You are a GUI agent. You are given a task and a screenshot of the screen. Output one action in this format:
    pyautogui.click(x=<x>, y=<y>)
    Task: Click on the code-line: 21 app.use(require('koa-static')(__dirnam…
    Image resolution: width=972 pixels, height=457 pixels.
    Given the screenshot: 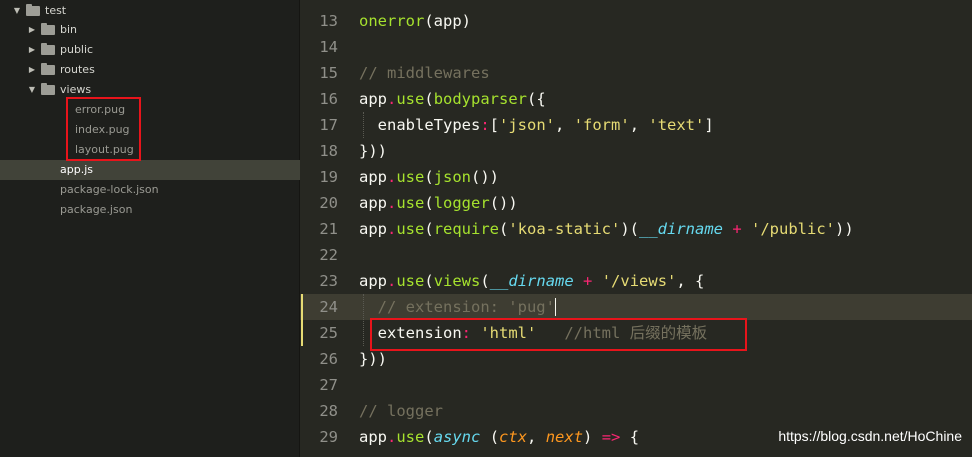 What is the action you would take?
    pyautogui.click(x=636, y=229)
    